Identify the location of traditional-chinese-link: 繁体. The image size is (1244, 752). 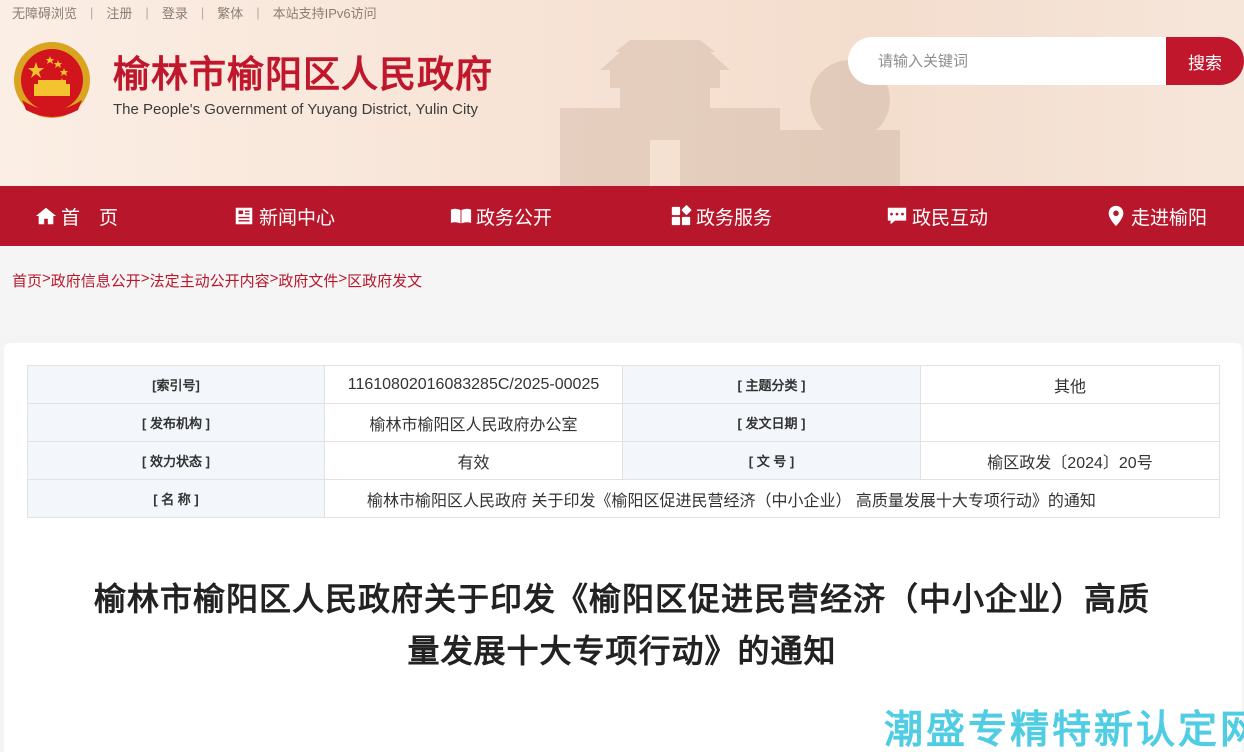
(230, 12).